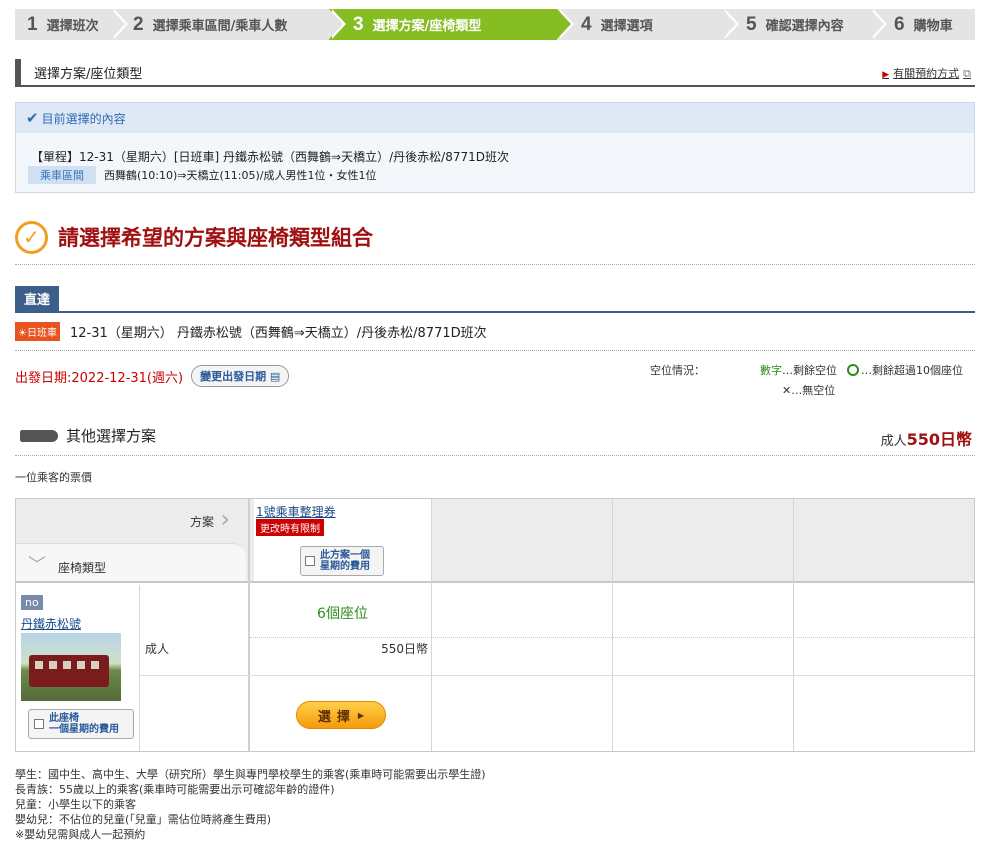  Describe the element at coordinates (225, 519) in the screenshot. I see `chevron-right-icon: ›` at that location.